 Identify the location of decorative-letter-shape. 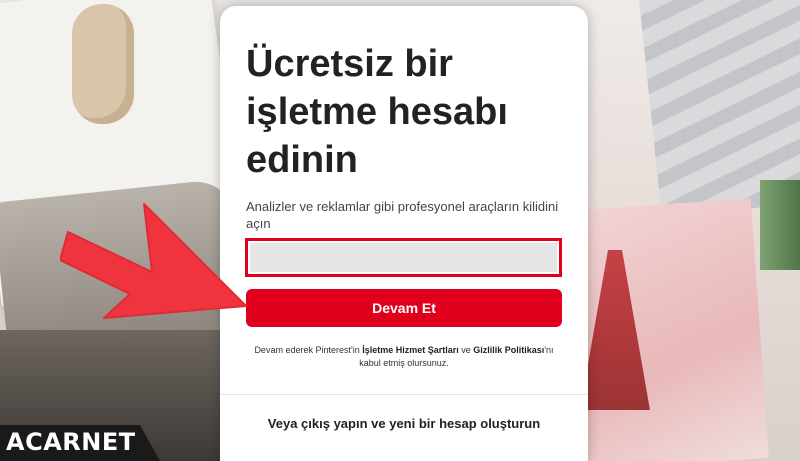
(103, 64).